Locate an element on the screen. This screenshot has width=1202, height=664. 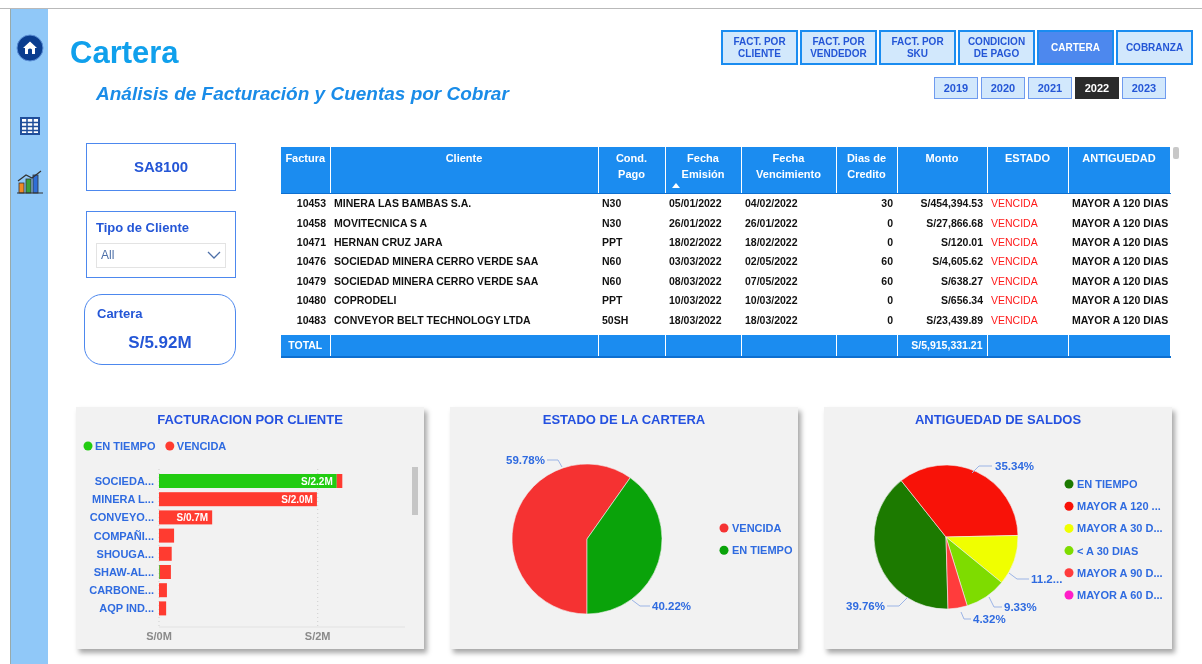
table-cell-text: 26/01/2022 is located at coordinates (695, 223).